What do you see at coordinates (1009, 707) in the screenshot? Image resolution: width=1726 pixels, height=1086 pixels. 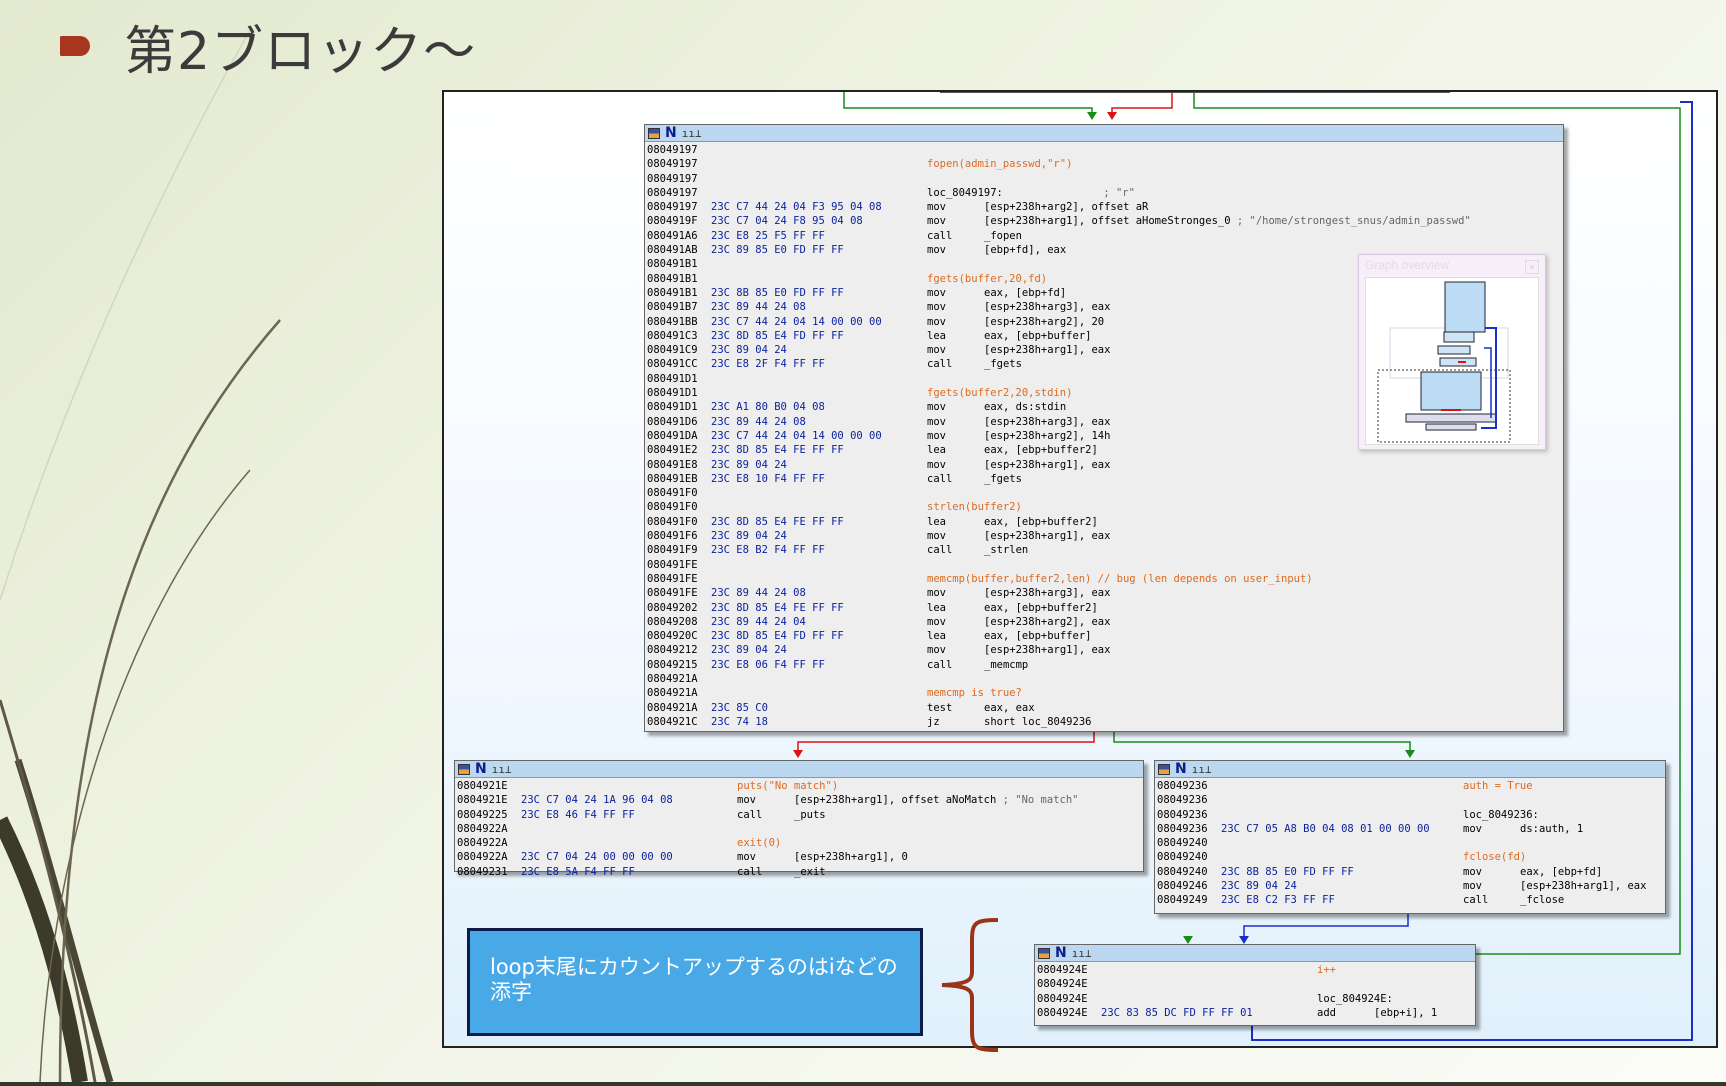 I see `operands: eax, eax` at bounding box center [1009, 707].